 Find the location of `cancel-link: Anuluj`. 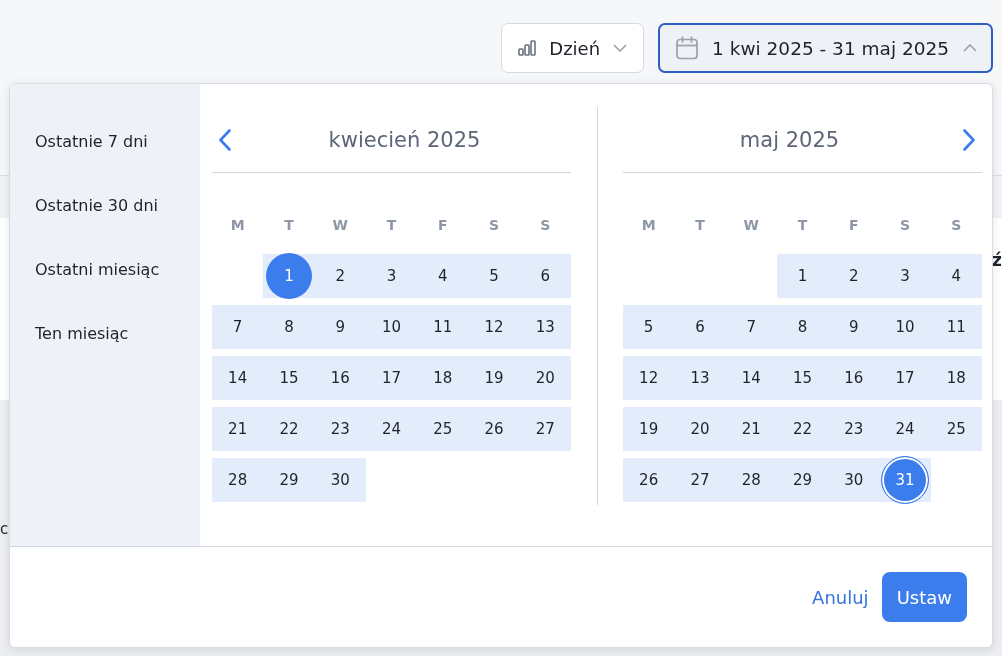

cancel-link: Anuluj is located at coordinates (840, 597).